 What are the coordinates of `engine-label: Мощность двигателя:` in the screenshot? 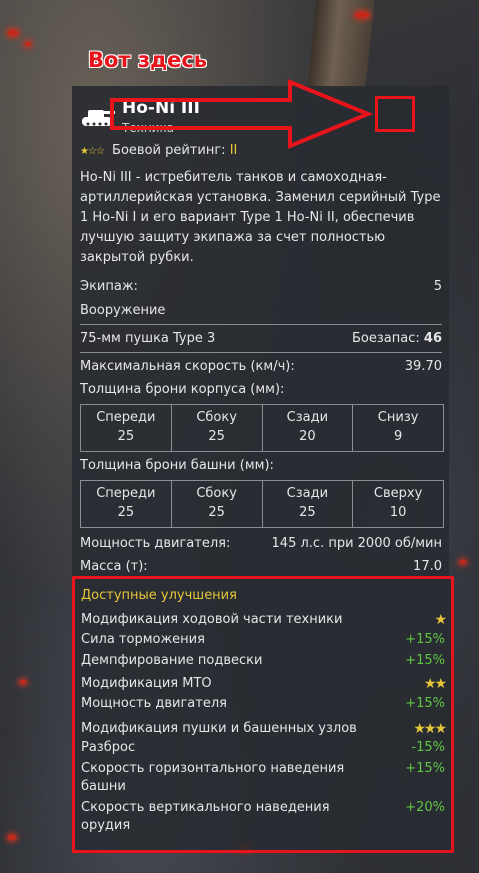 It's located at (155, 543).